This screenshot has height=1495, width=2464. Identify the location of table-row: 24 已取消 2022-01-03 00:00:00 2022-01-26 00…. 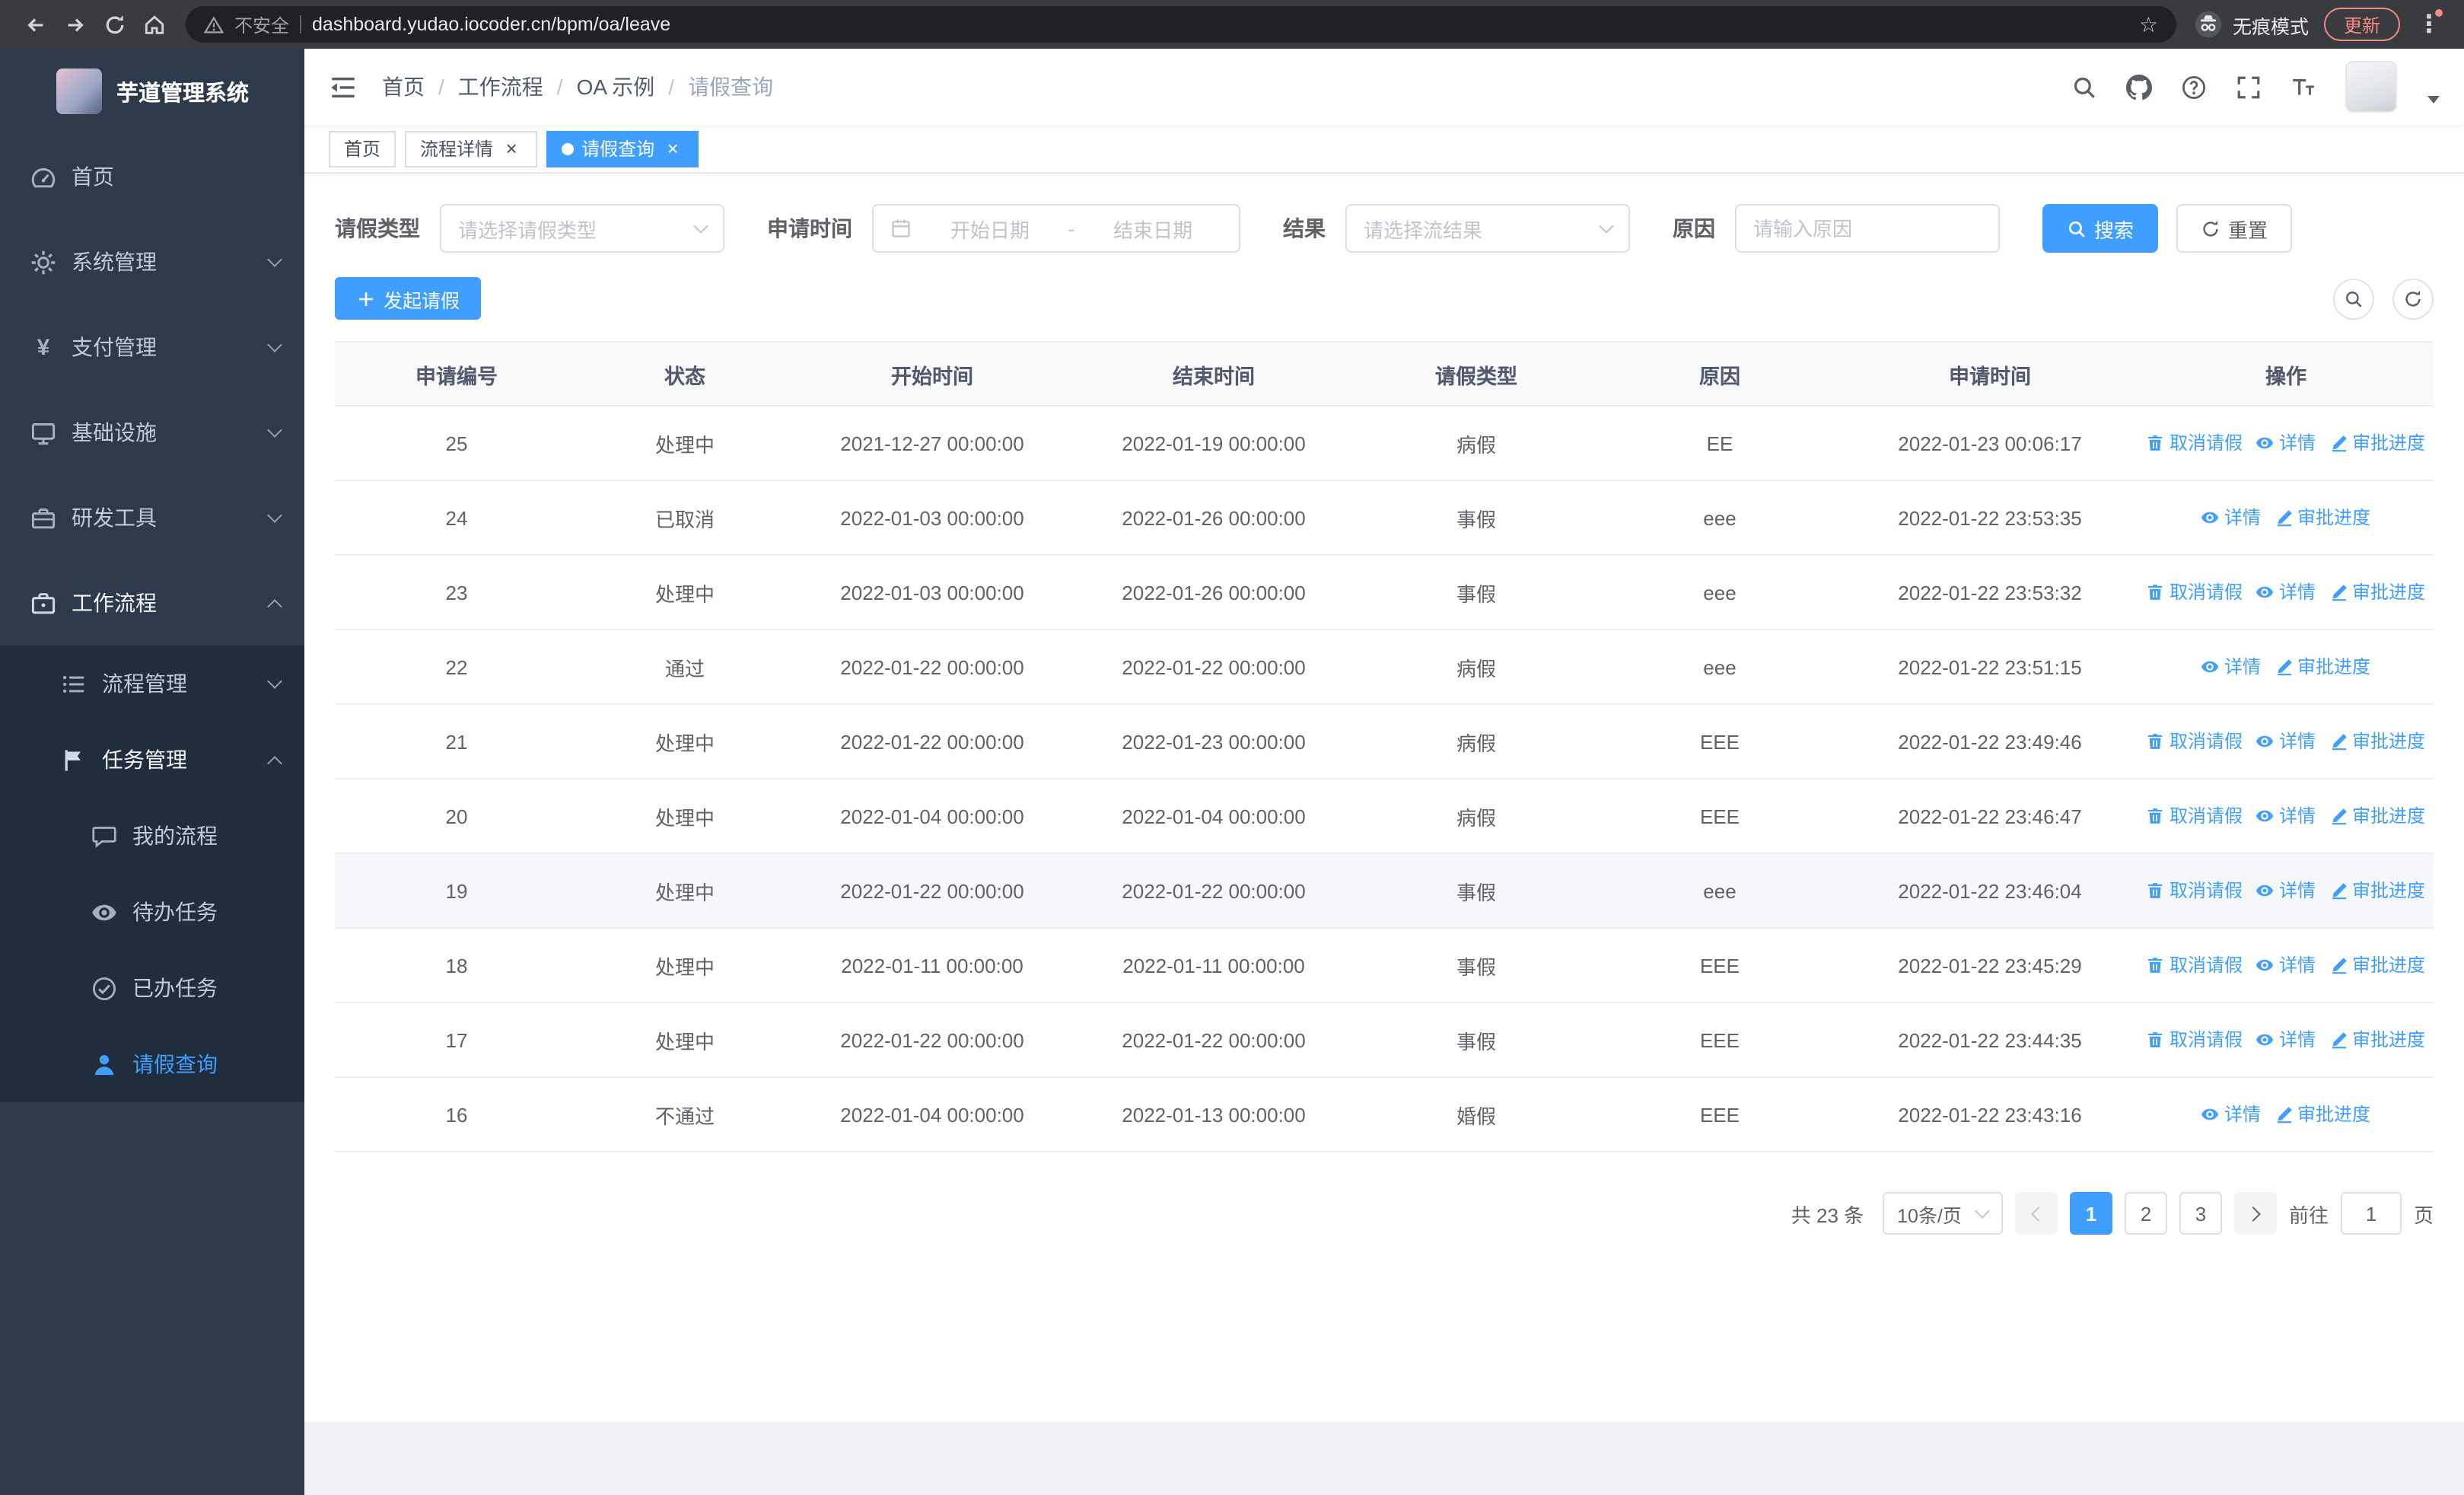
(1384, 518).